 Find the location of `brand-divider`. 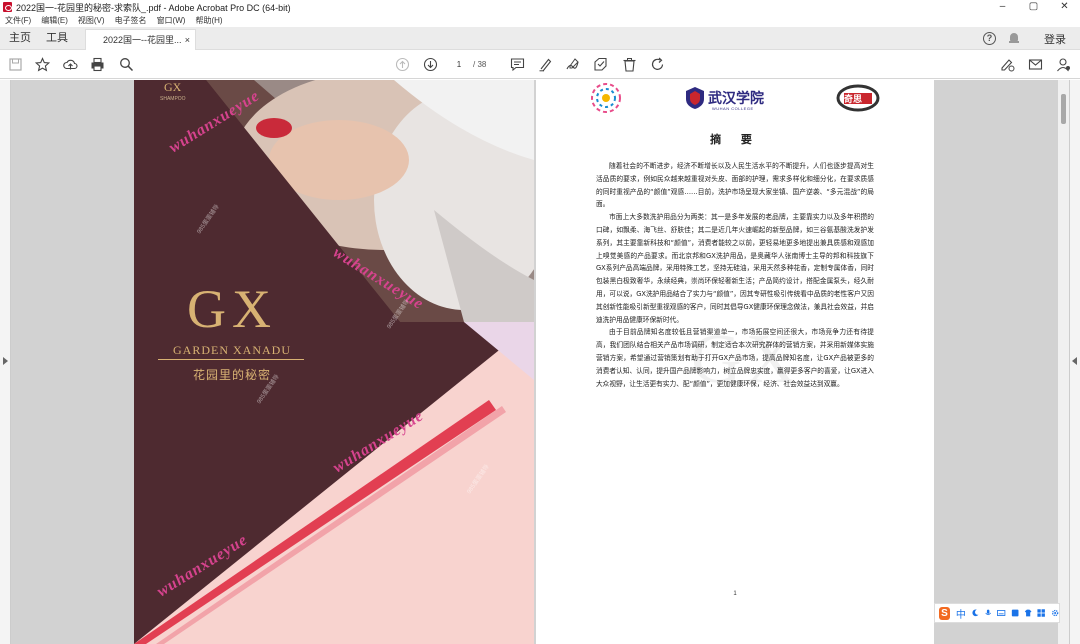

brand-divider is located at coordinates (231, 359).